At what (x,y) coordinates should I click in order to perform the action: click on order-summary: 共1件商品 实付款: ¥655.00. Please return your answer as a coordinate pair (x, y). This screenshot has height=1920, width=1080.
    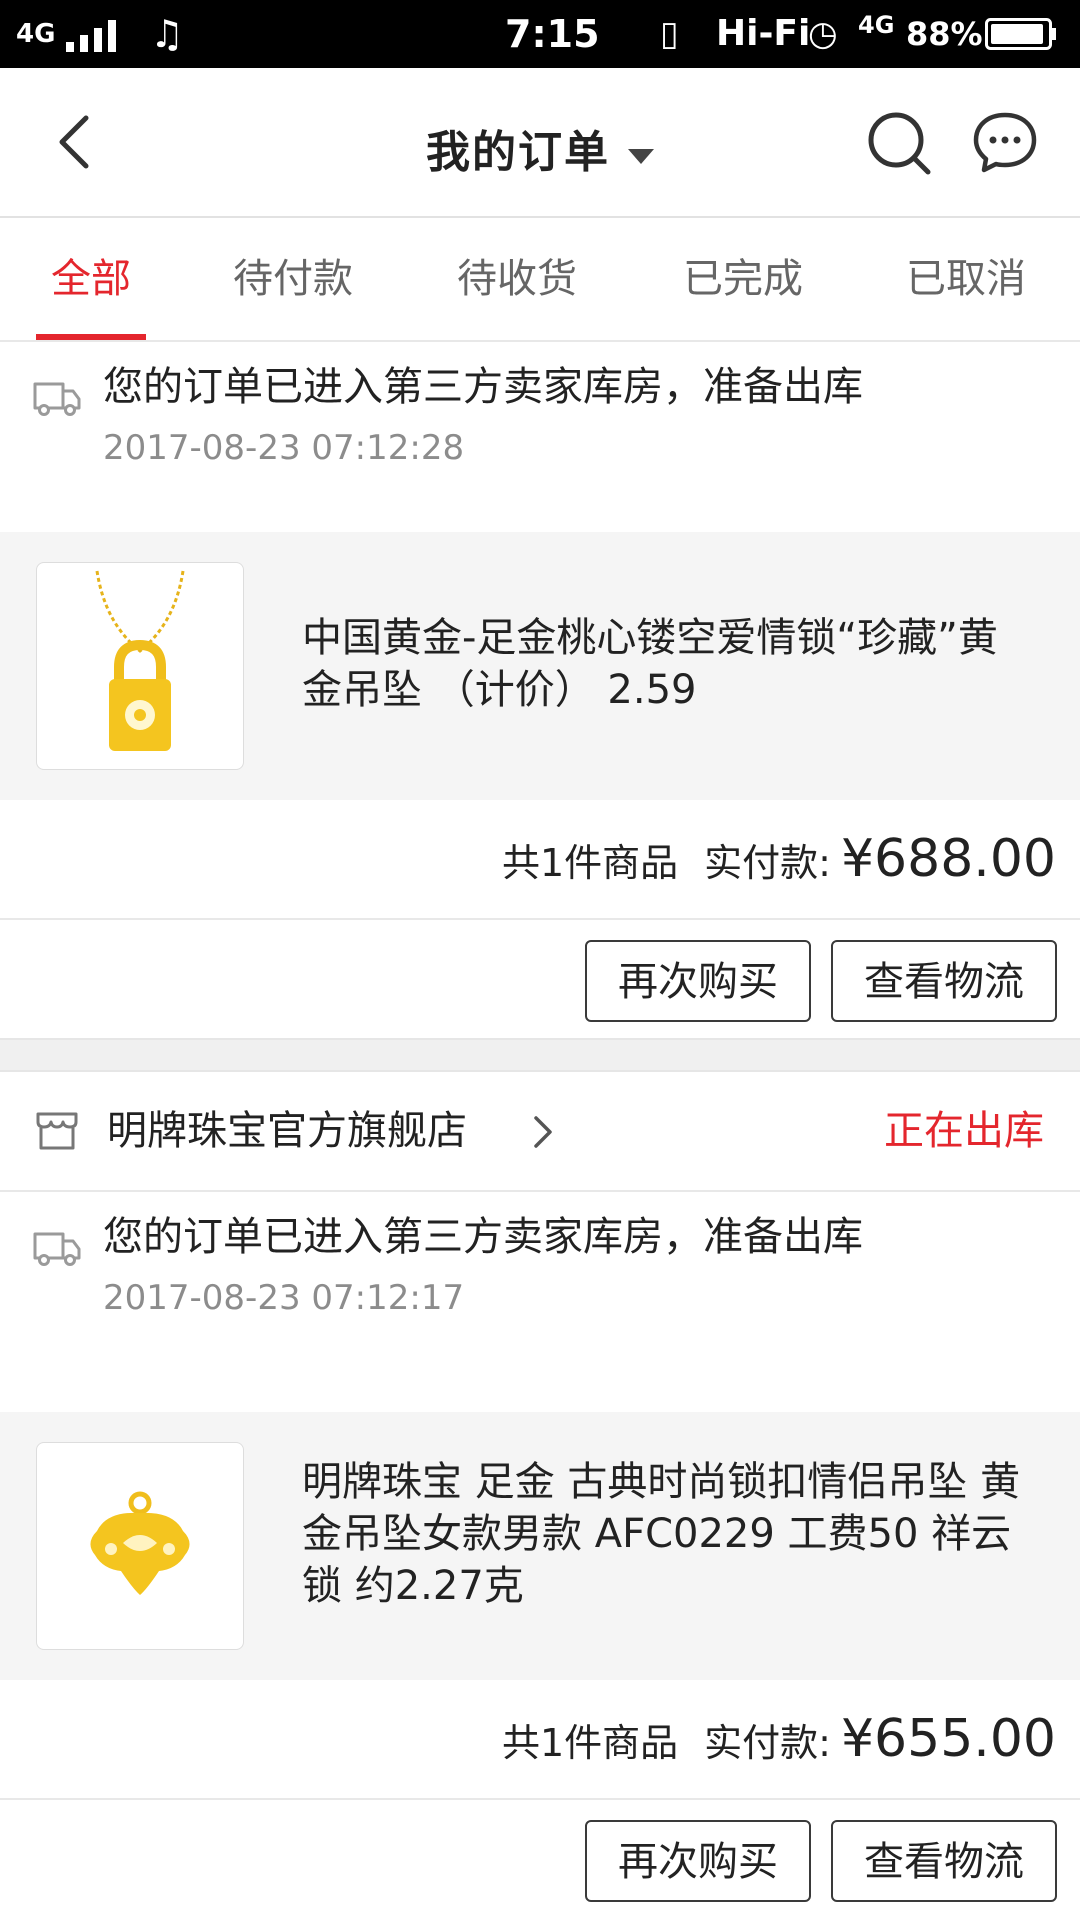
    Looking at the image, I should click on (540, 1740).